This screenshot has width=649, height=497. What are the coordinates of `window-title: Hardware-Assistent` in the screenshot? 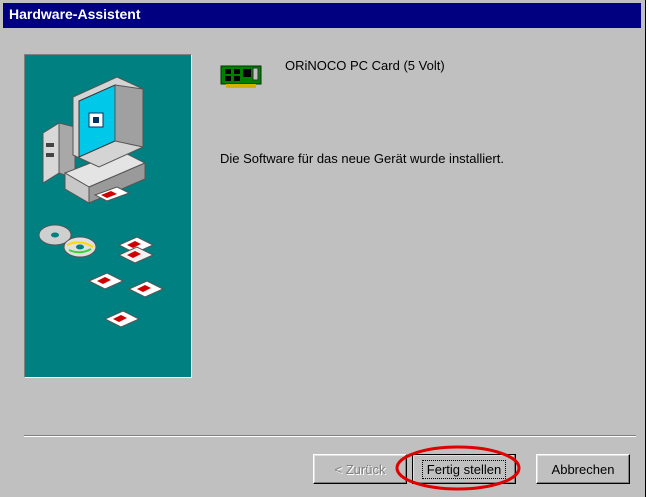 It's located at (75, 14).